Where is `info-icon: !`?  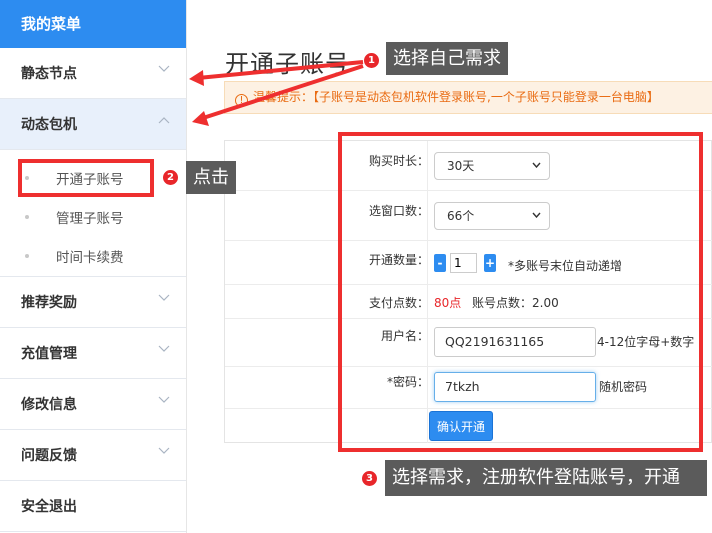 info-icon: ! is located at coordinates (241, 100).